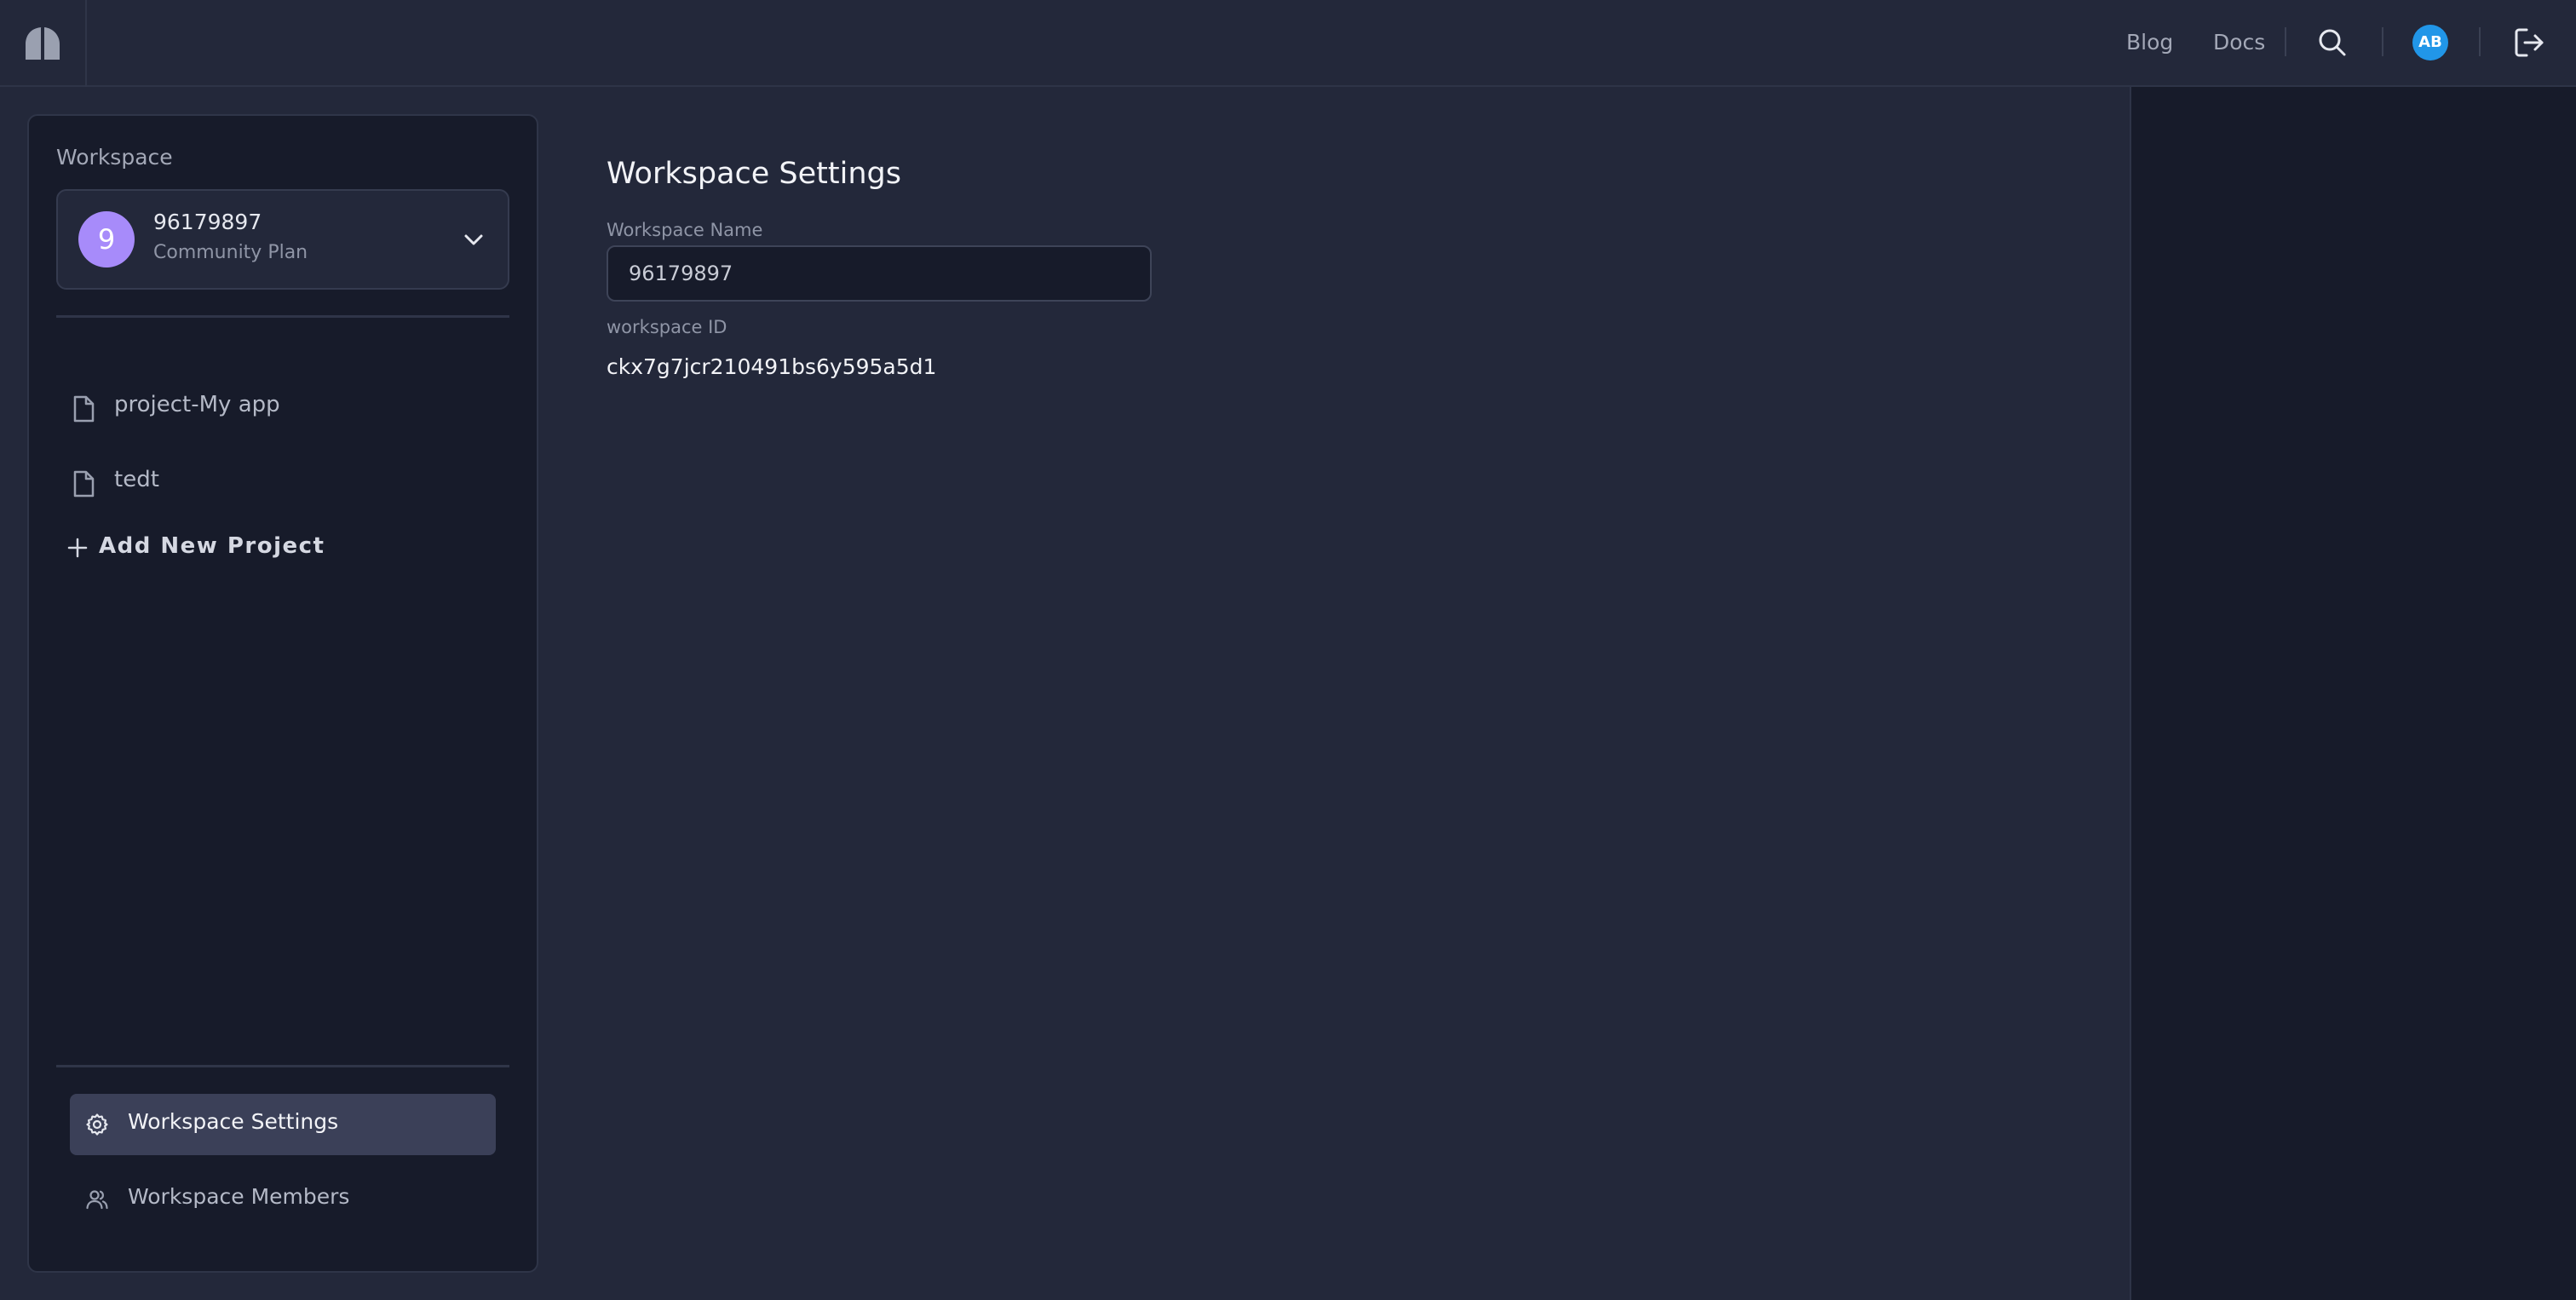  What do you see at coordinates (1288, 43) in the screenshot?
I see `top-bar: Blog Docs AB` at bounding box center [1288, 43].